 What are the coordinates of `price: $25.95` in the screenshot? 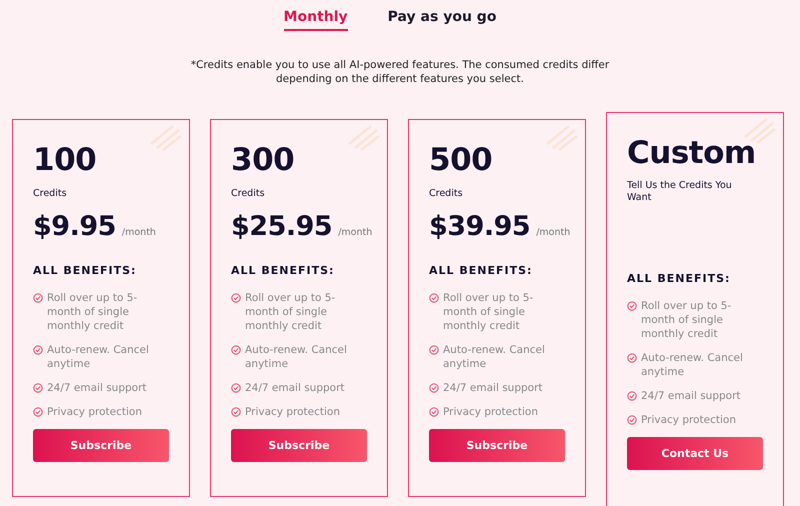 It's located at (281, 226).